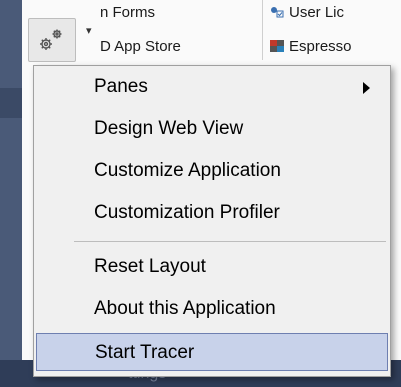 This screenshot has height=387, width=401. What do you see at coordinates (212, 352) in the screenshot?
I see `menu-item-start-tracer: Start Tracer` at bounding box center [212, 352].